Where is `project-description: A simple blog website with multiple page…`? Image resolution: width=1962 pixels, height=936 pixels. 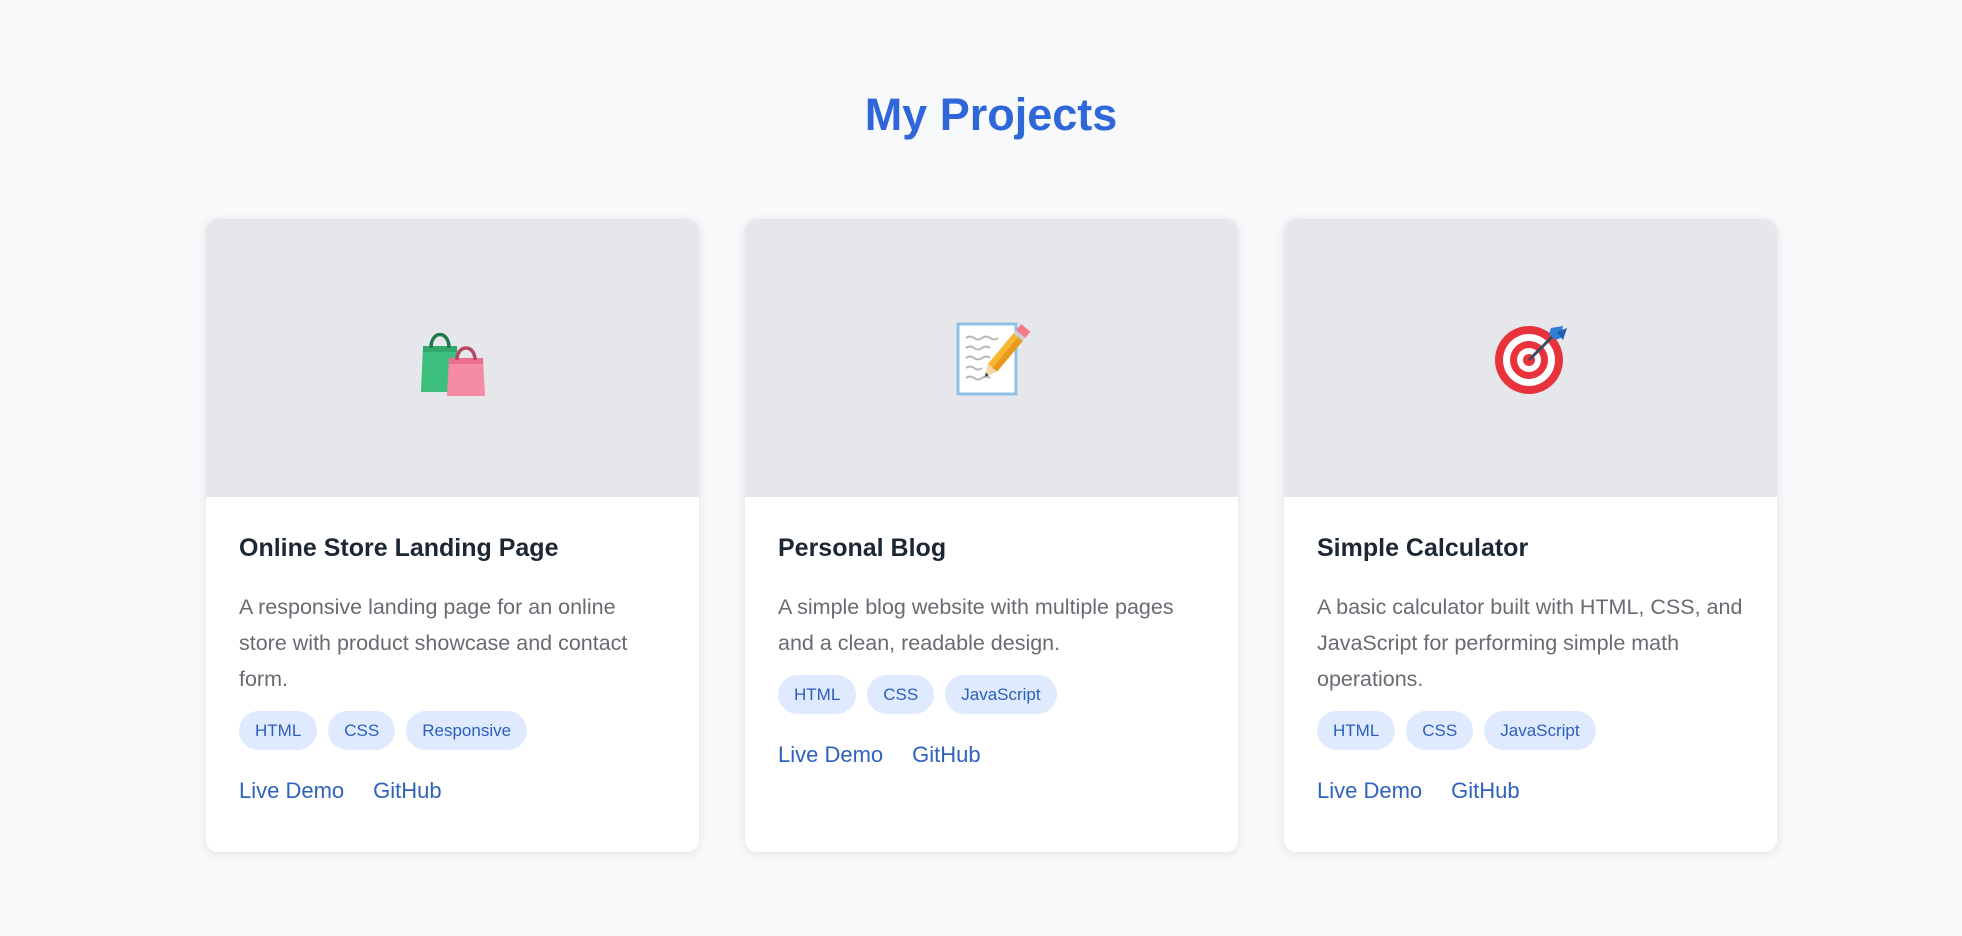 project-description: A simple blog website with multiple page… is located at coordinates (976, 625).